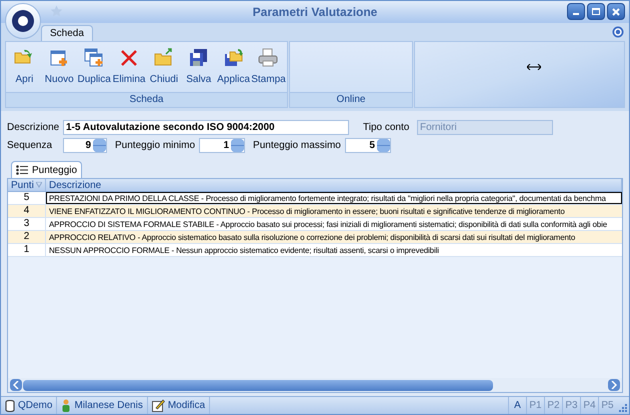 The image size is (630, 415). I want to click on toolbar-button: Chiudi, so click(163, 67).